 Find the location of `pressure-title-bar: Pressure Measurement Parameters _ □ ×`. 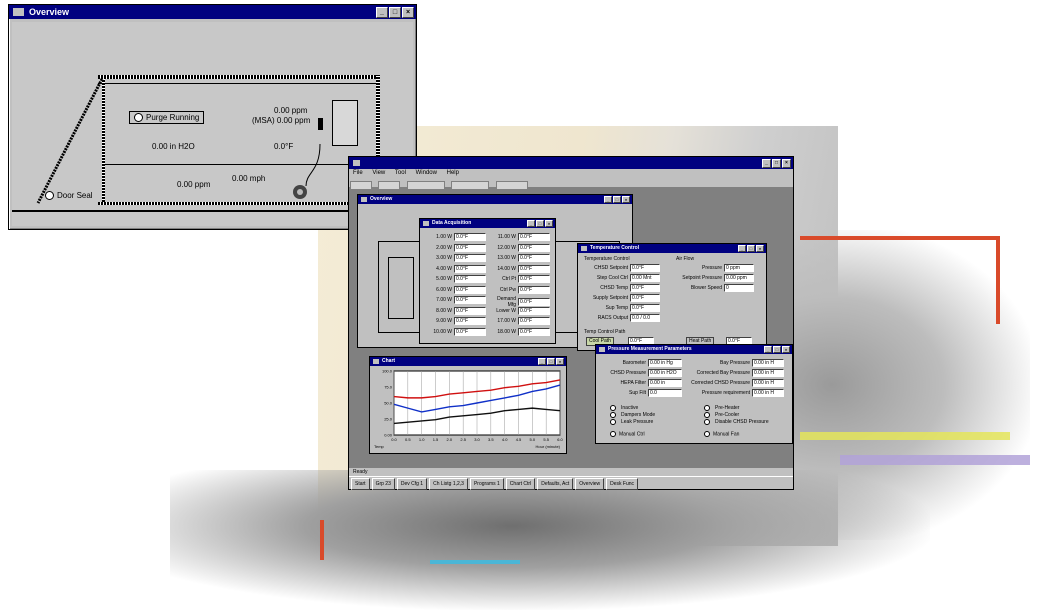

pressure-title-bar: Pressure Measurement Parameters _ □ × is located at coordinates (694, 349).